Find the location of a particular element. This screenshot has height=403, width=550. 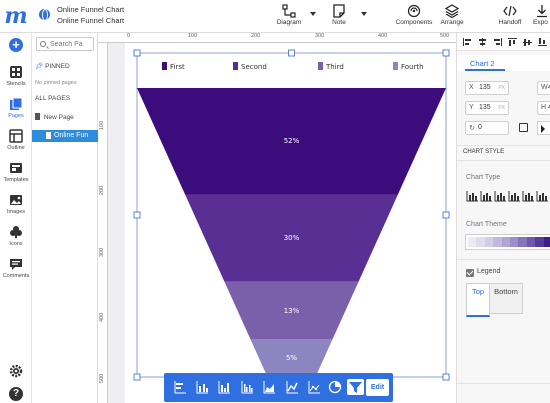

note-chevron-down-icon is located at coordinates (364, 14).